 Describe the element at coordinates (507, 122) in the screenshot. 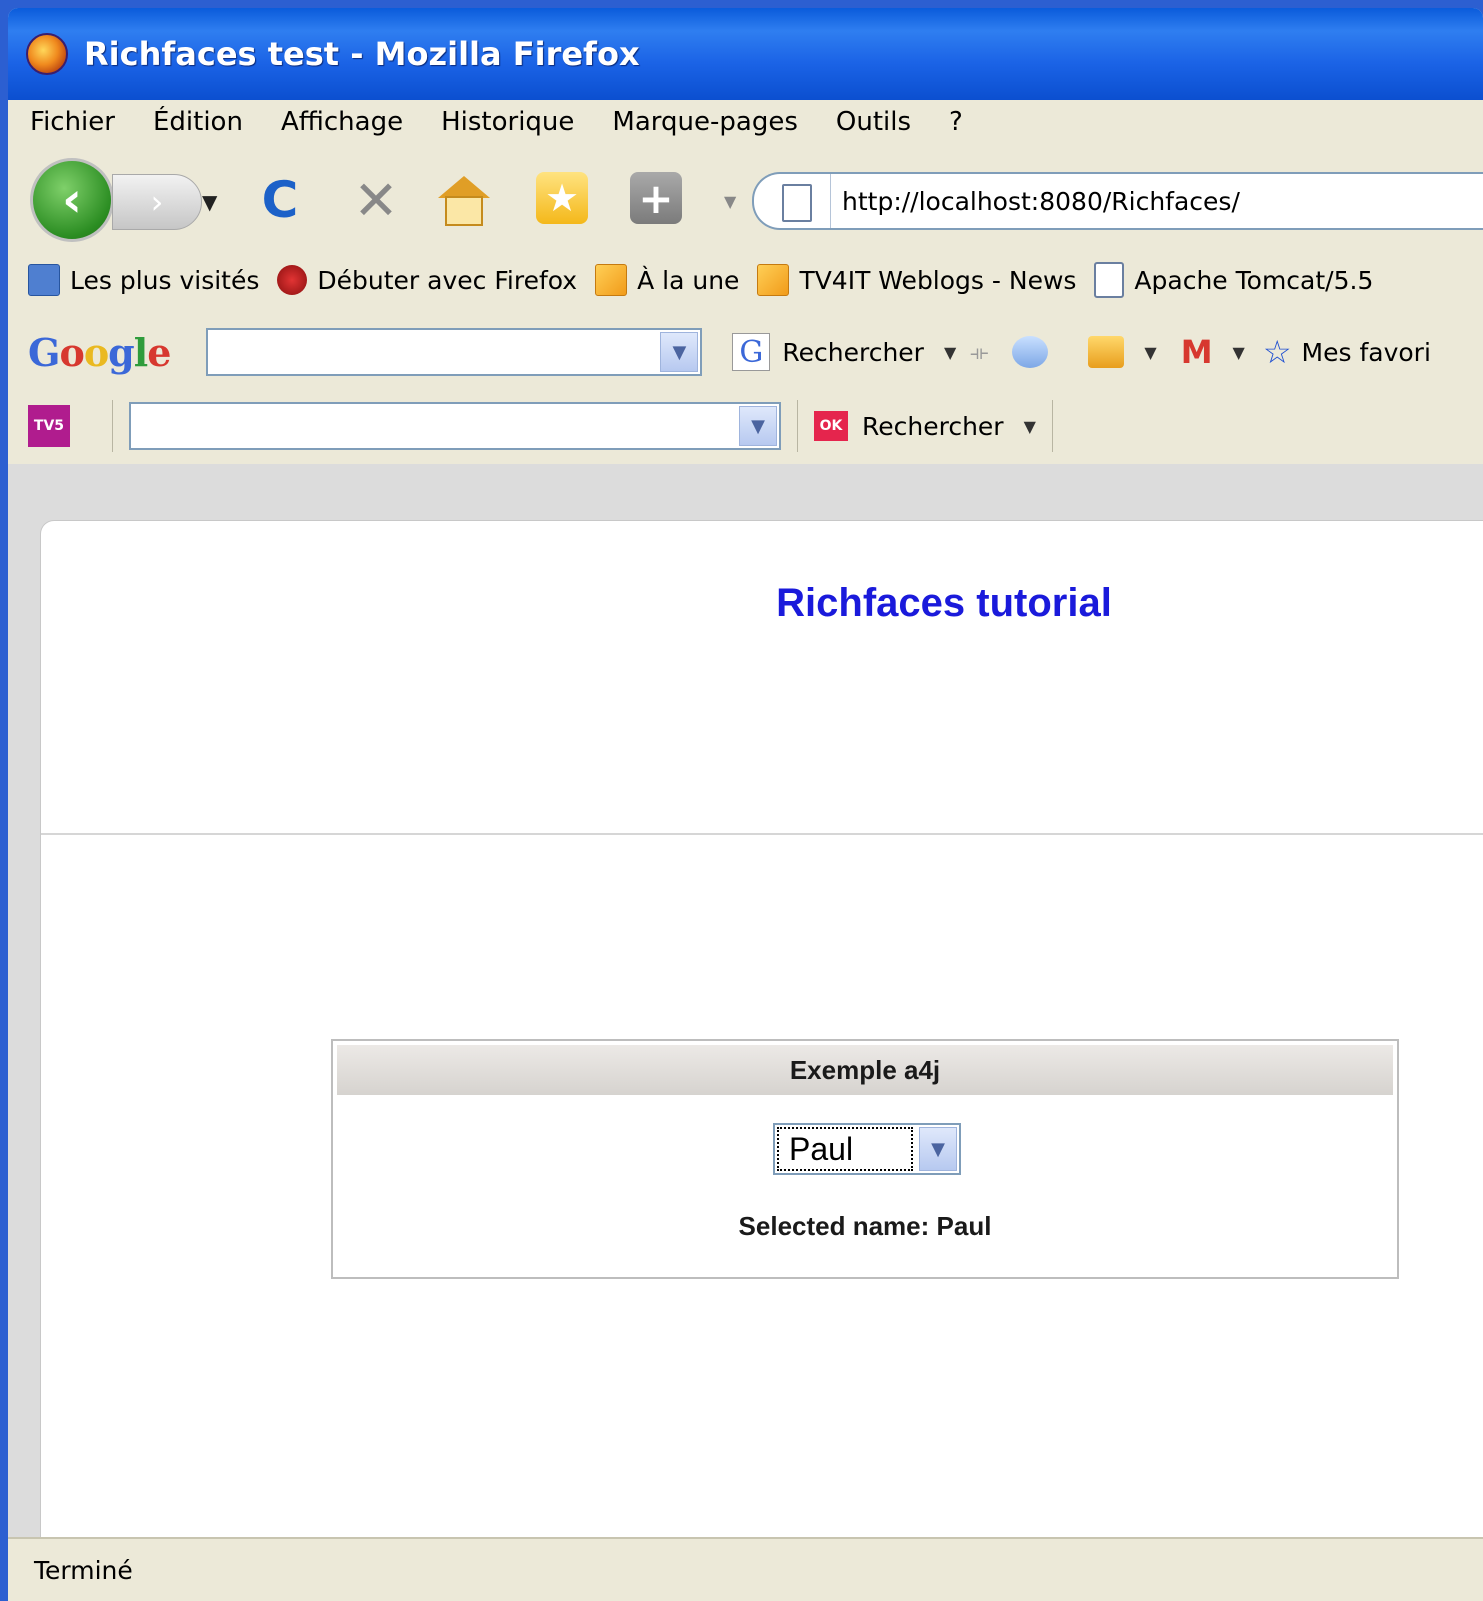

I see `menu-historique: Historique` at that location.